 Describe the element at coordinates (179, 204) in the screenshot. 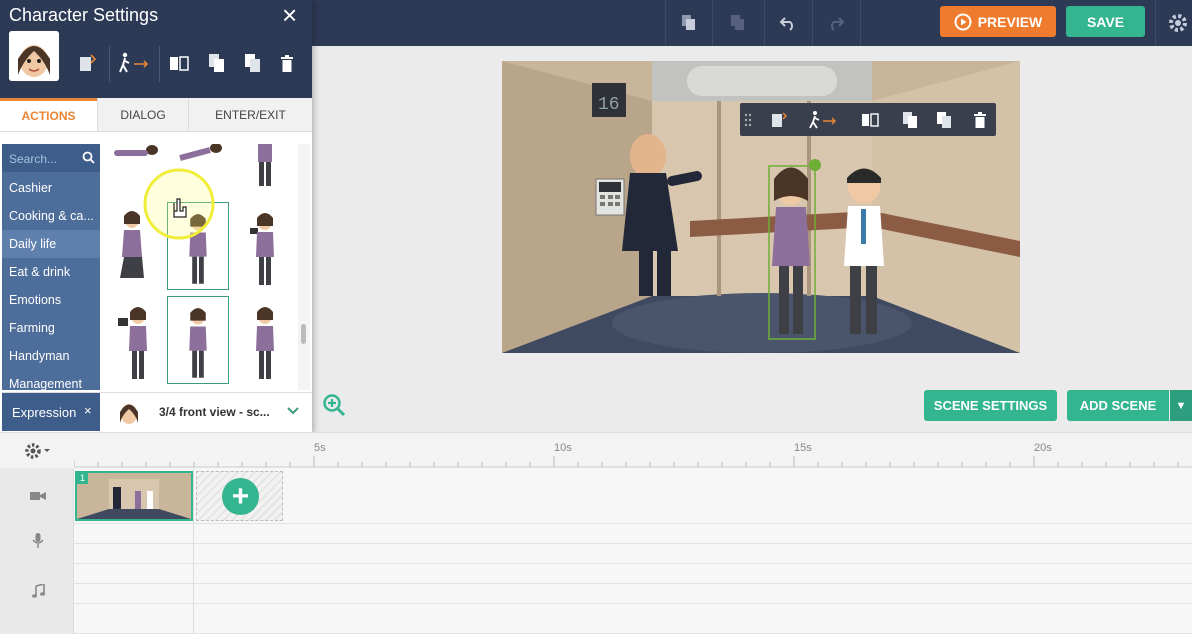

I see `cursor-highlight-icon` at that location.